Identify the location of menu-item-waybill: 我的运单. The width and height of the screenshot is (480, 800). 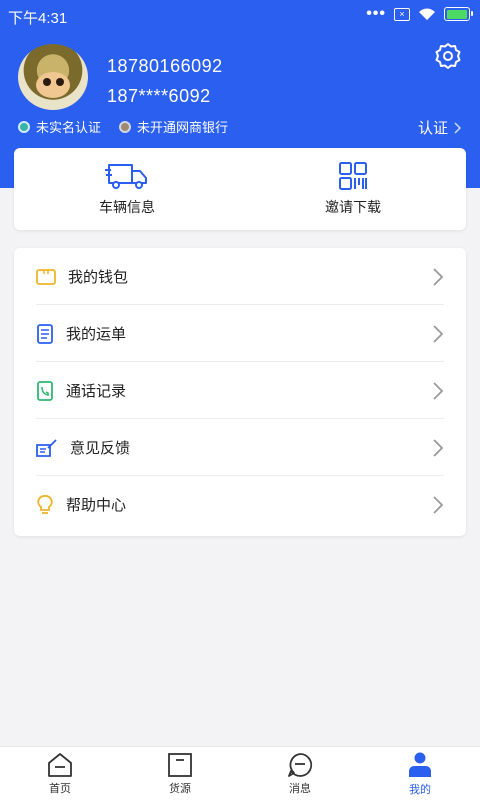
(240, 333).